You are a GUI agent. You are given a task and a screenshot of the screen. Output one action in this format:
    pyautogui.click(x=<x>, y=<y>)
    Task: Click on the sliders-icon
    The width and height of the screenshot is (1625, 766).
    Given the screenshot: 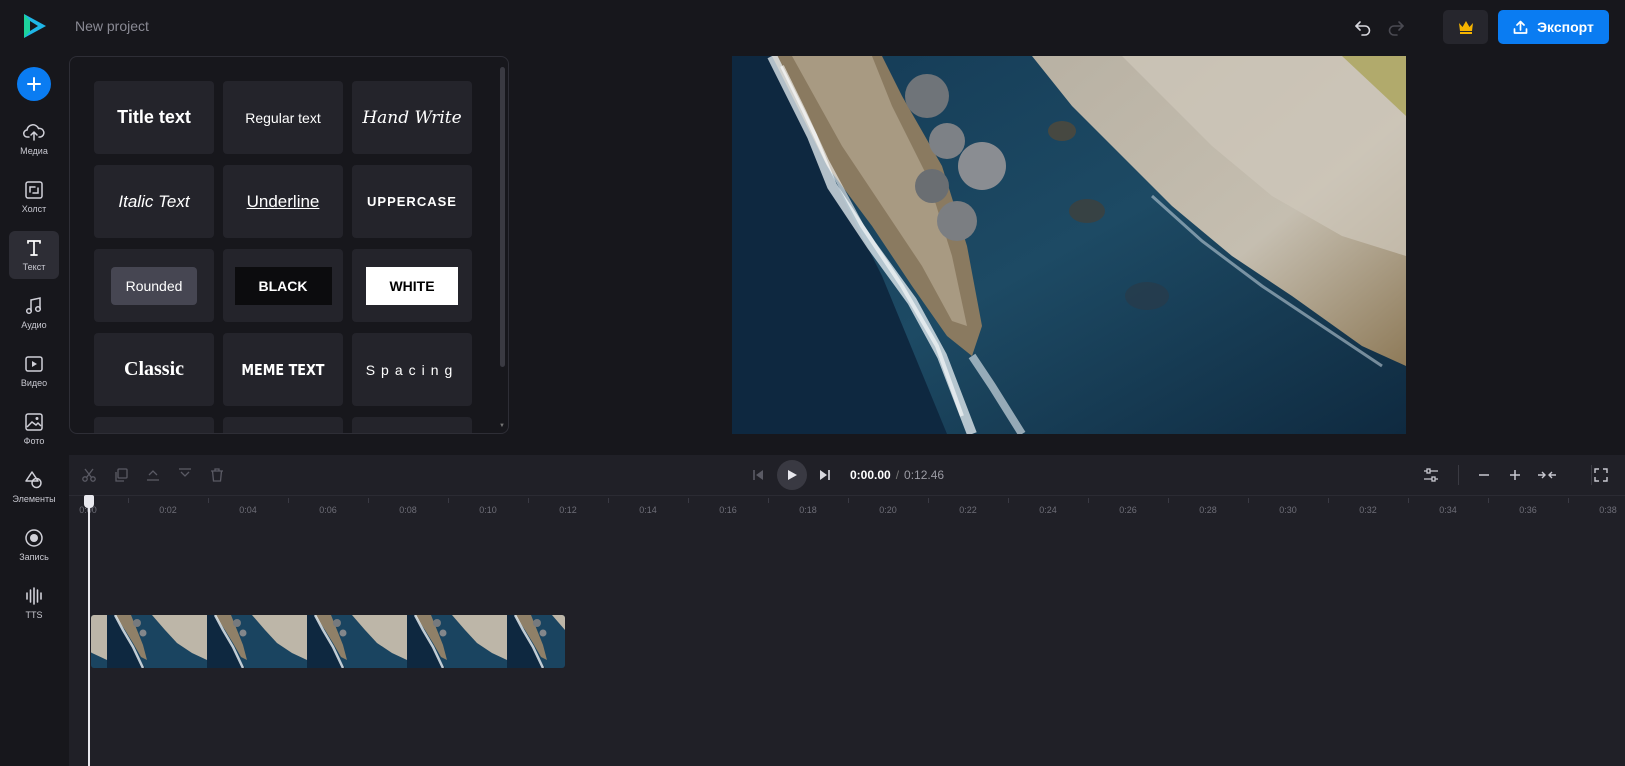 What is the action you would take?
    pyautogui.click(x=1431, y=475)
    